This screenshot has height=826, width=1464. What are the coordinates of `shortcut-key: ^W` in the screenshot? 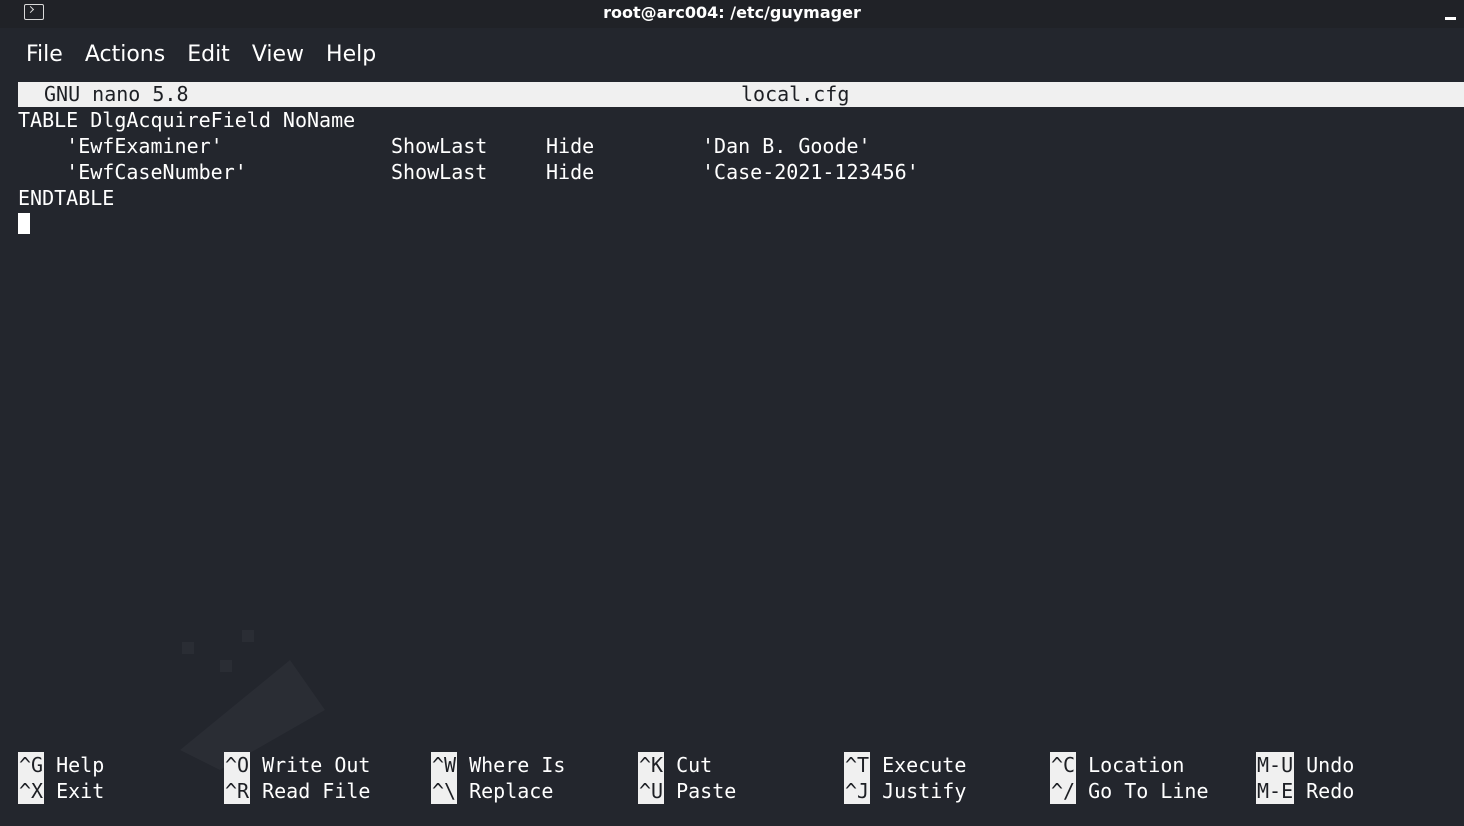 It's located at (444, 765).